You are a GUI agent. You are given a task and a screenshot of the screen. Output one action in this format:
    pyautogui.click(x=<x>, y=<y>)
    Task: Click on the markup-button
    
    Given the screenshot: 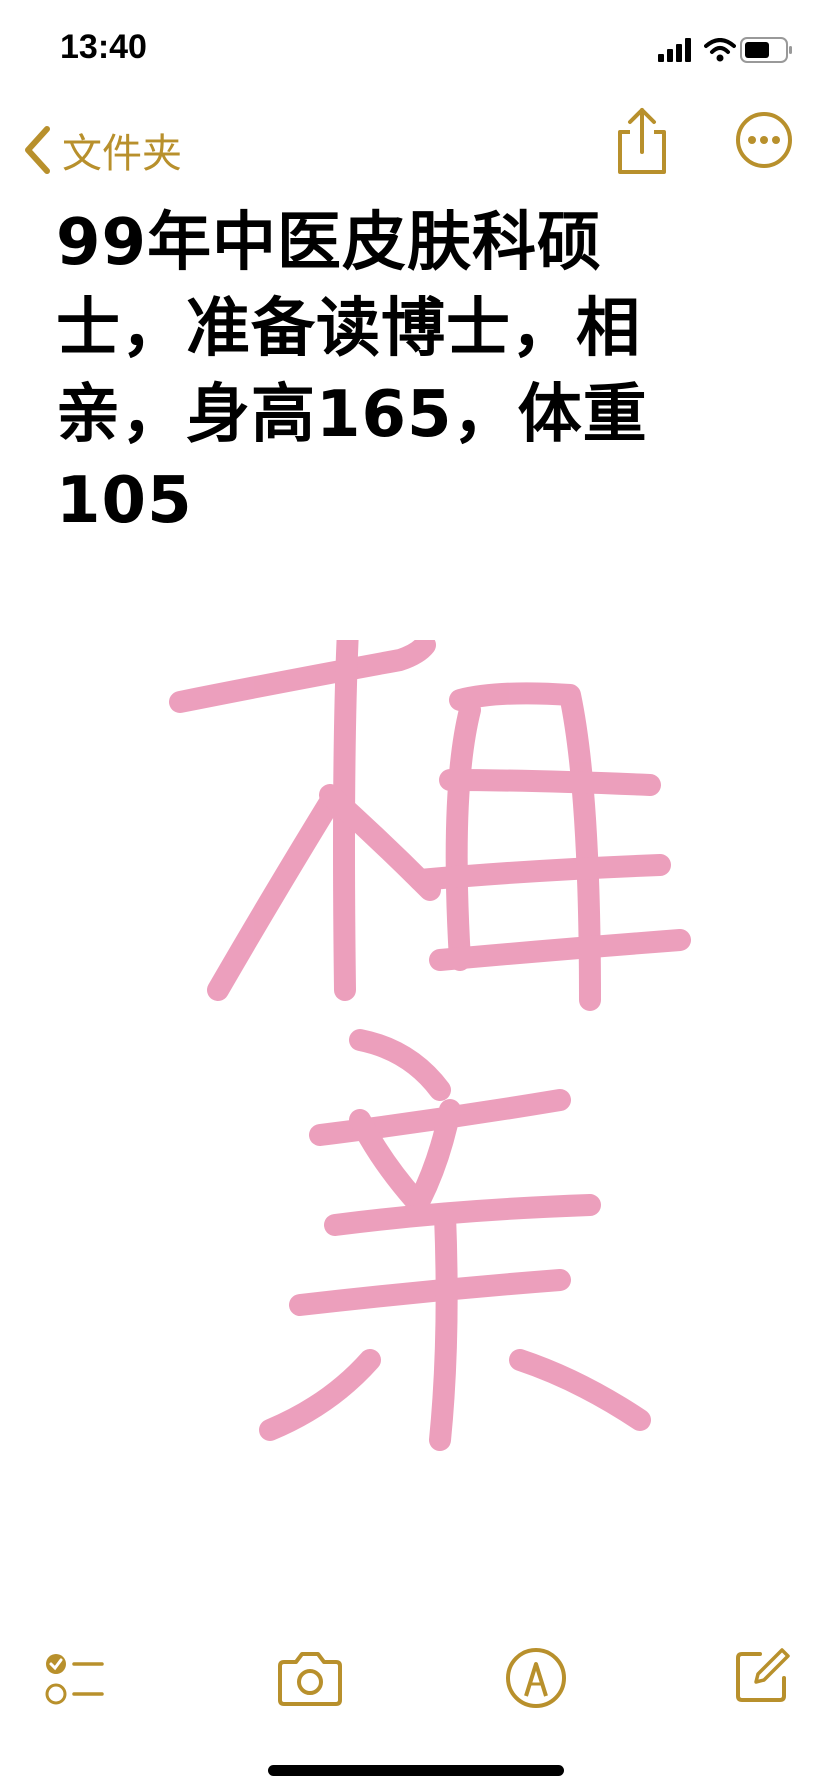 What is the action you would take?
    pyautogui.click(x=536, y=1678)
    